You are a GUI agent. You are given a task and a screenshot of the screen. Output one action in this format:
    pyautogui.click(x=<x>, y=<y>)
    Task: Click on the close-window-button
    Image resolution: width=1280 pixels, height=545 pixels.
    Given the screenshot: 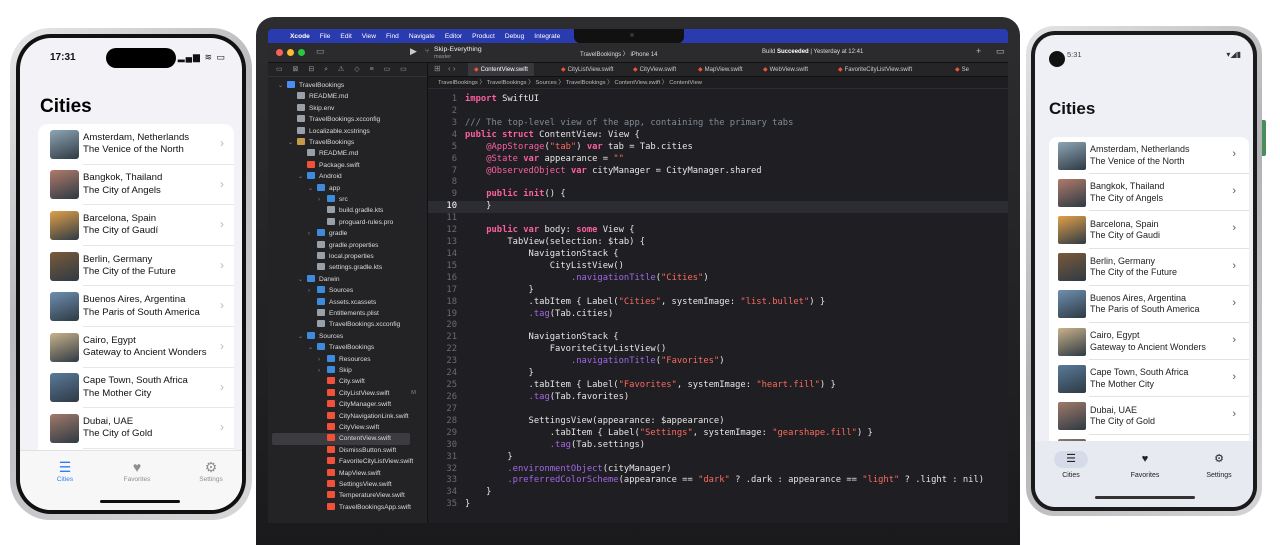 What is the action you would take?
    pyautogui.click(x=279, y=52)
    